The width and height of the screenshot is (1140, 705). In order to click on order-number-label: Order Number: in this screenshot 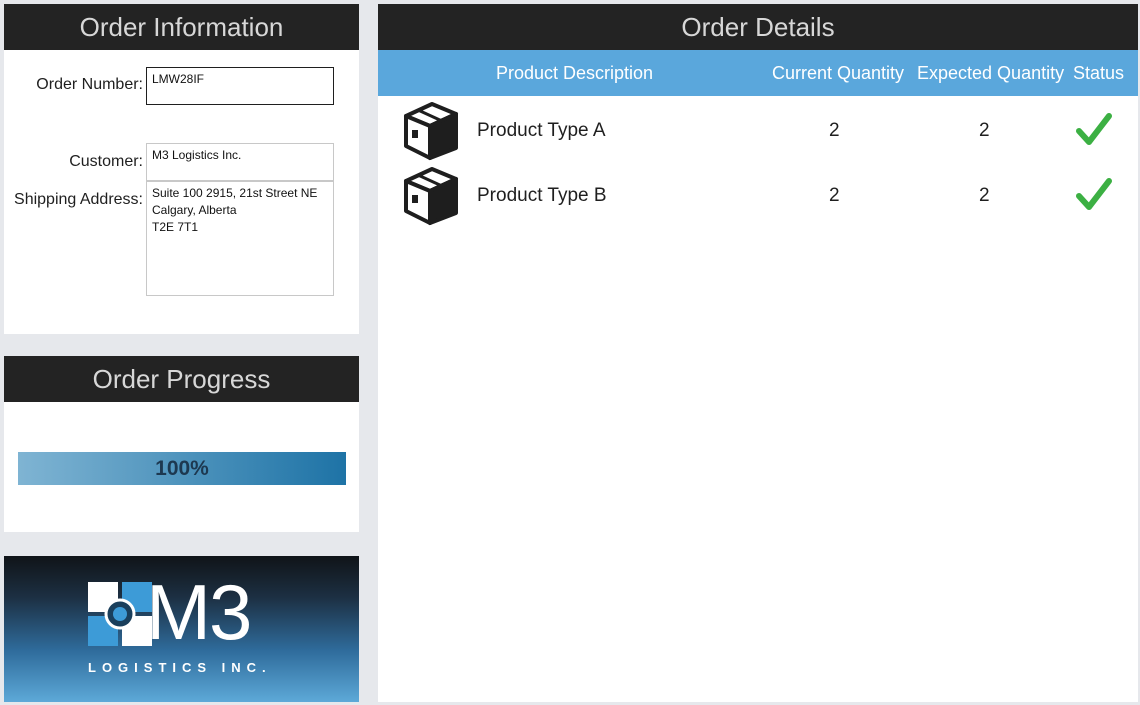, I will do `click(89, 84)`.